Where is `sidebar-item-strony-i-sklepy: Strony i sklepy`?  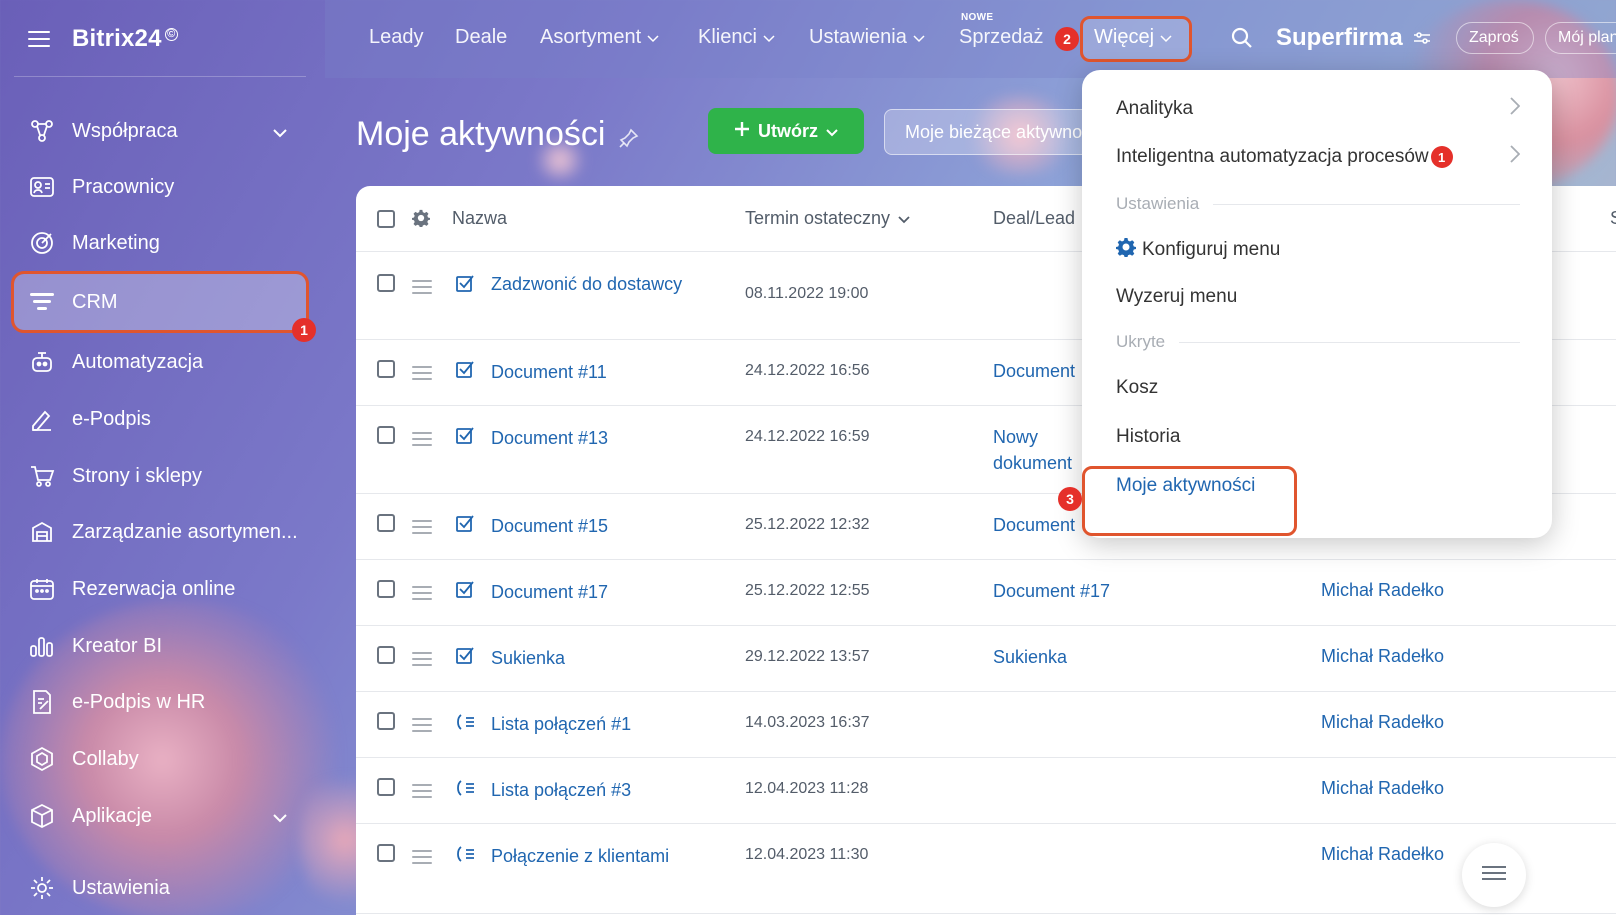
sidebar-item-strony-i-sklepy: Strony i sklepy is located at coordinates (160, 476).